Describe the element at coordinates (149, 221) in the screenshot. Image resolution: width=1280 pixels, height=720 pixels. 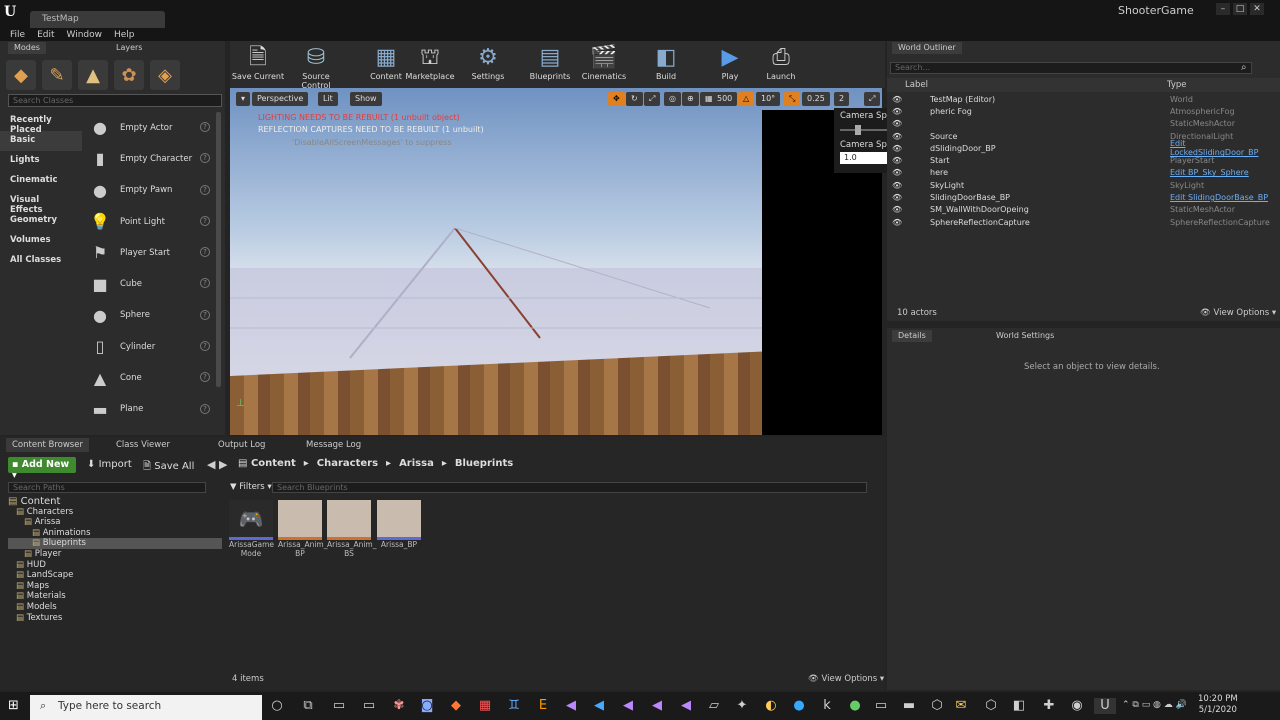
I see `place-item-point-light: 💡 Point Light?` at that location.